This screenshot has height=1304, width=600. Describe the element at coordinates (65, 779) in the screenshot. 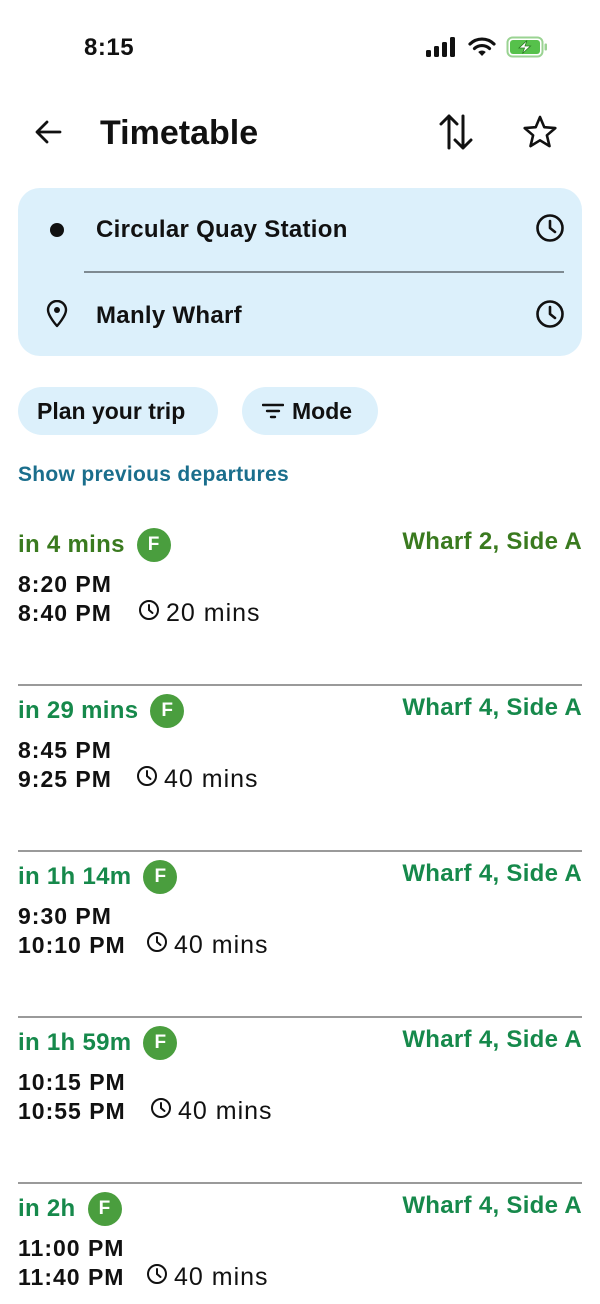

I see `arrive-time: 9:25 PM` at that location.